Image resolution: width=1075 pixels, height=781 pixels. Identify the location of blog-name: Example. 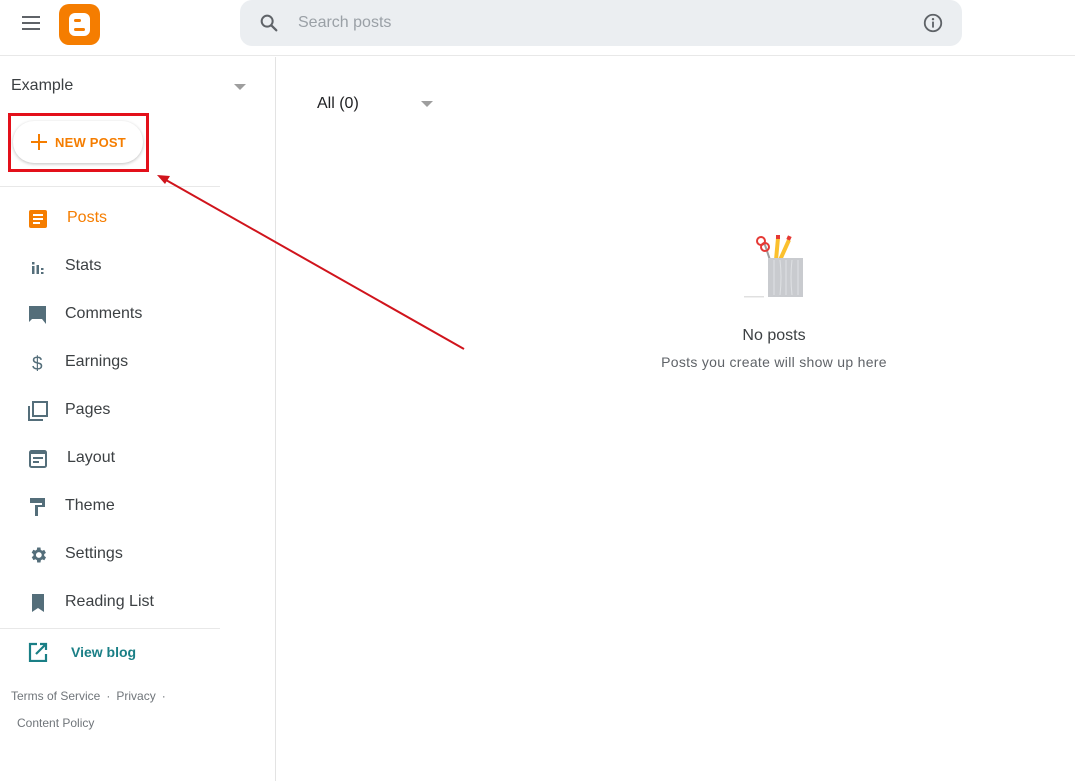
(42, 85).